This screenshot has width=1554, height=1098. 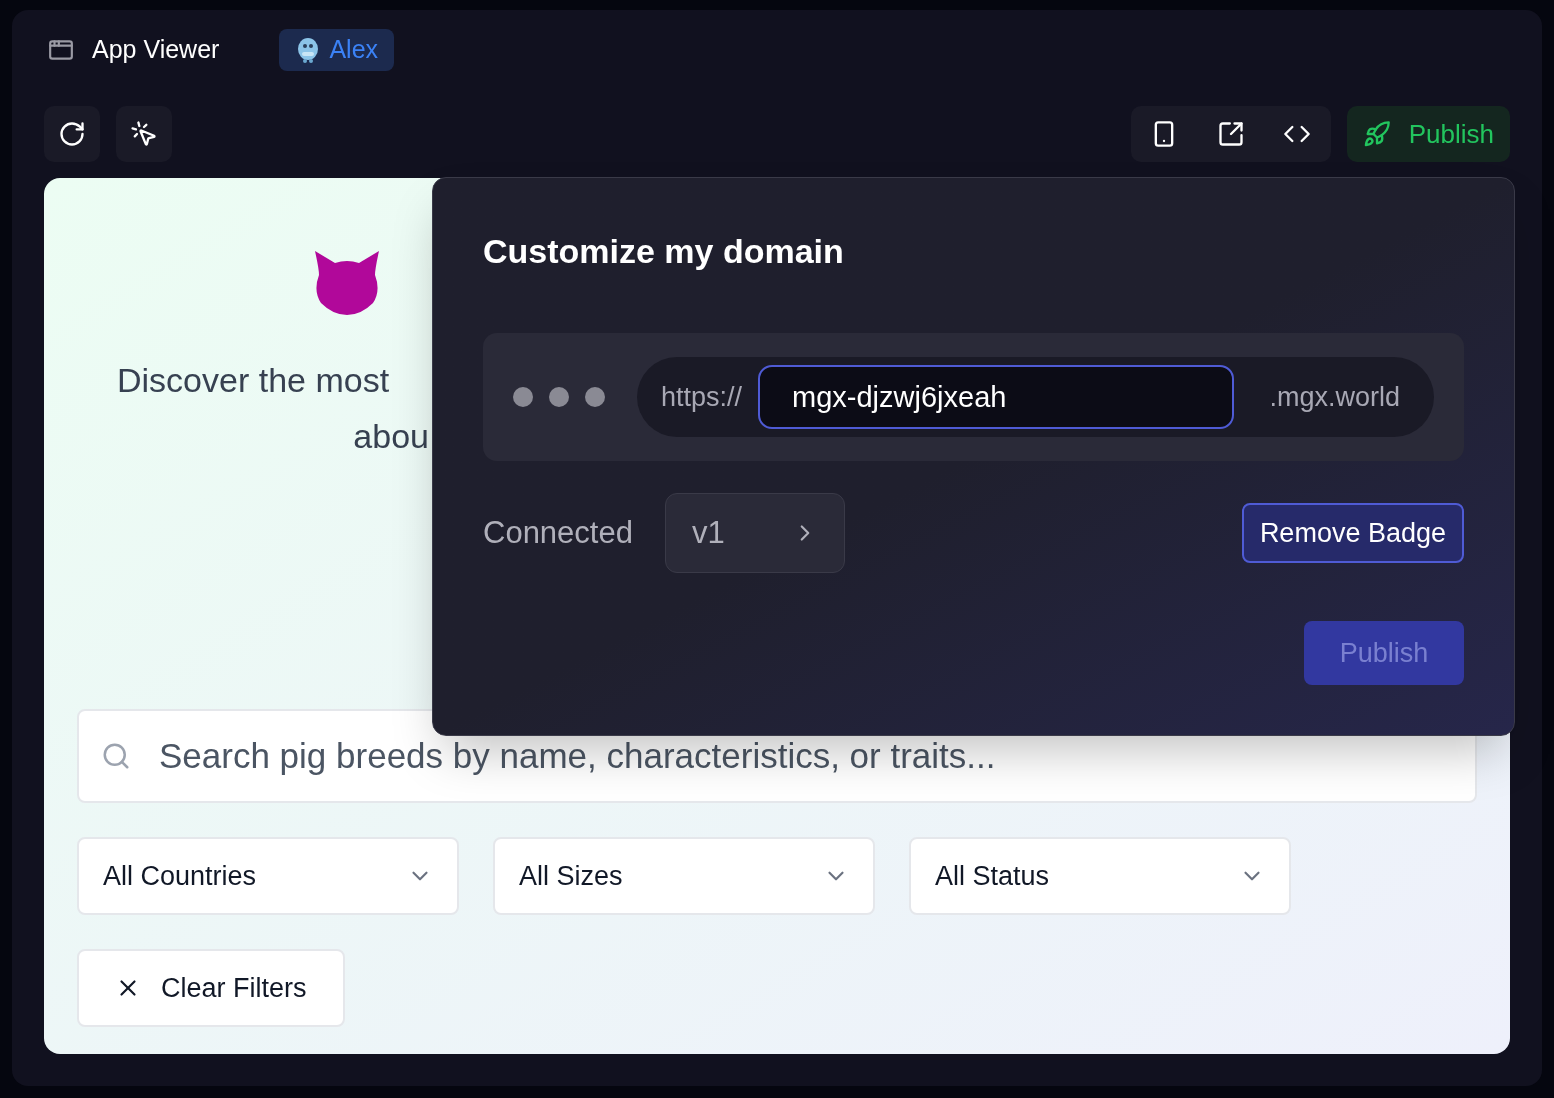 I want to click on subtitle-text: abou, so click(x=391, y=436).